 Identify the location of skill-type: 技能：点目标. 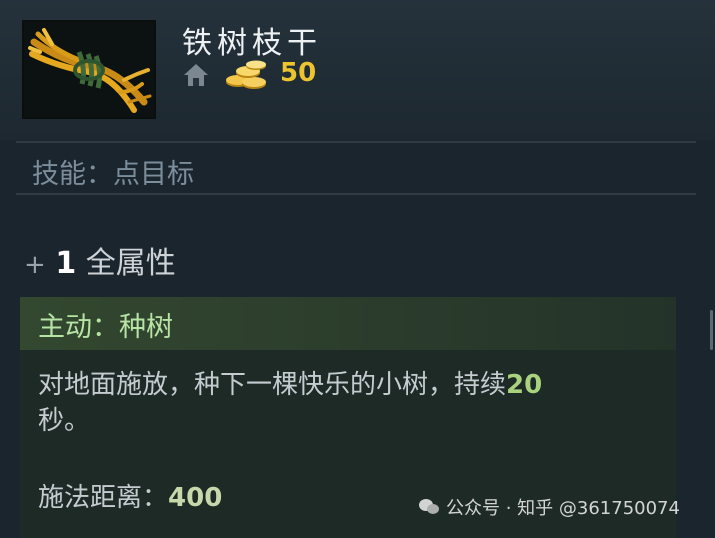
(113, 174).